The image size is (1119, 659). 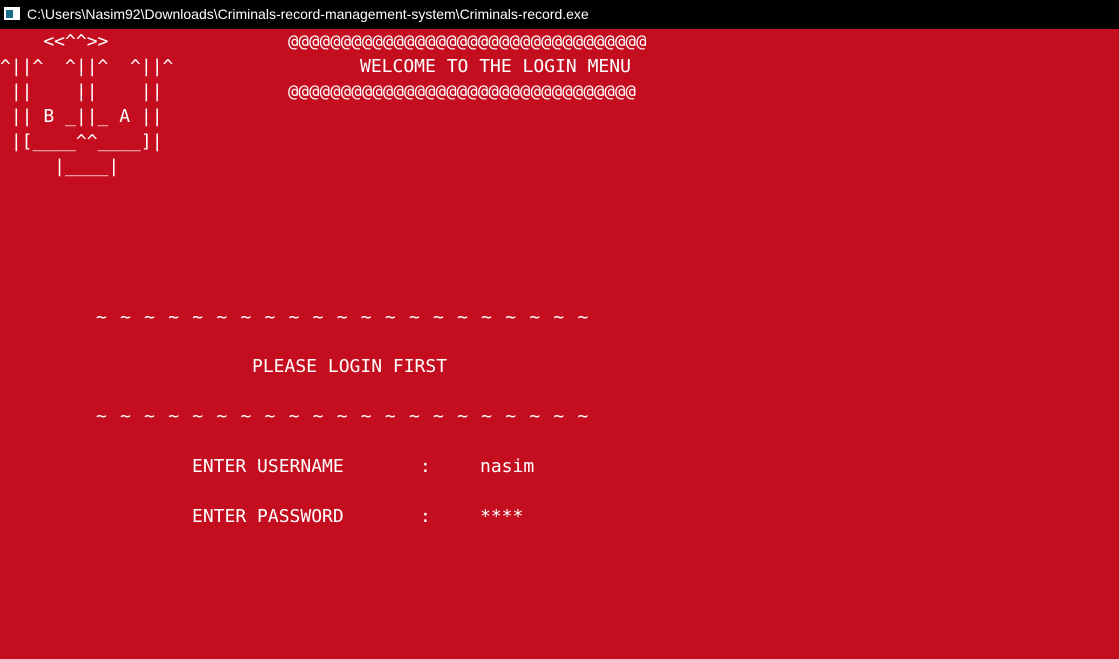 I want to click on console-app-icon, so click(x=12, y=13).